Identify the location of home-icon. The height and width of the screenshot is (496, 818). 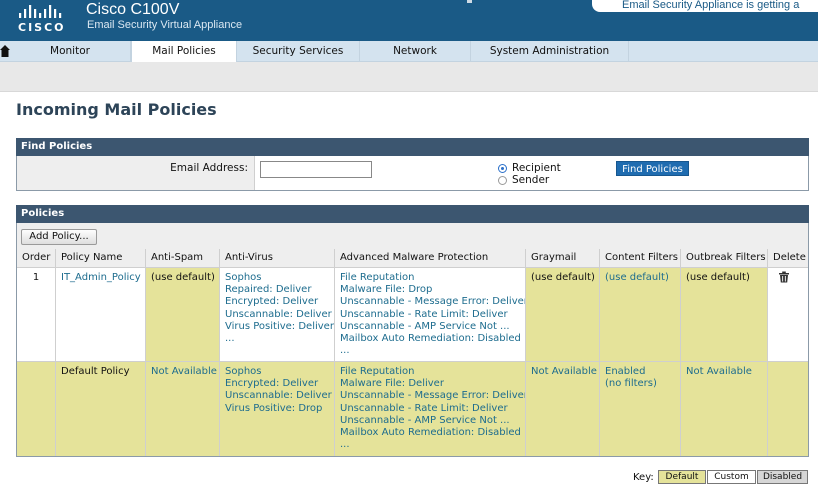
(5, 51).